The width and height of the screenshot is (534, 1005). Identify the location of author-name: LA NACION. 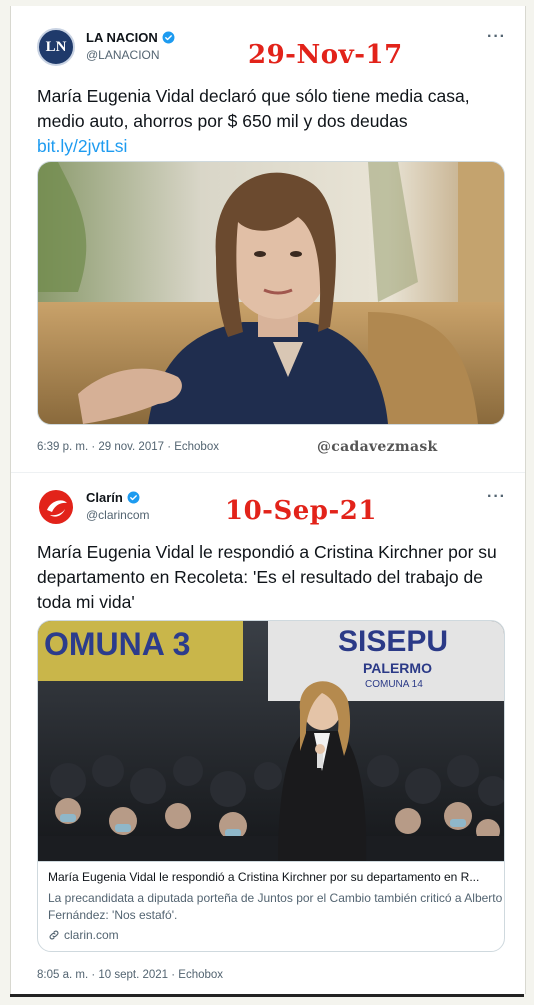
(130, 37).